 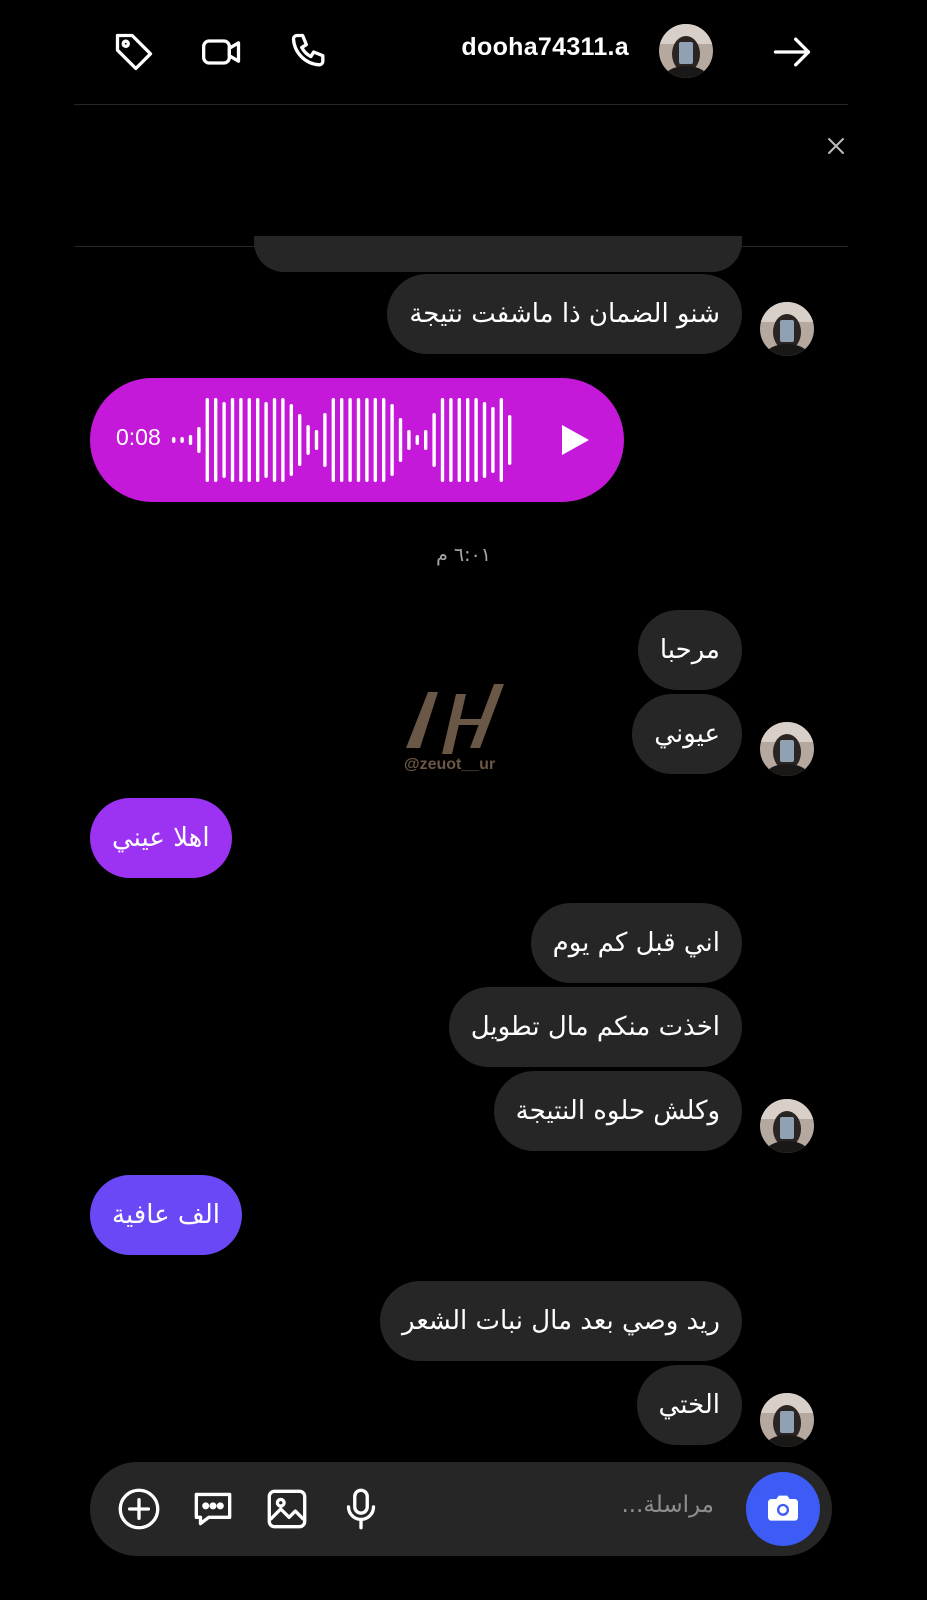 I want to click on arrow-right-icon, so click(x=792, y=52).